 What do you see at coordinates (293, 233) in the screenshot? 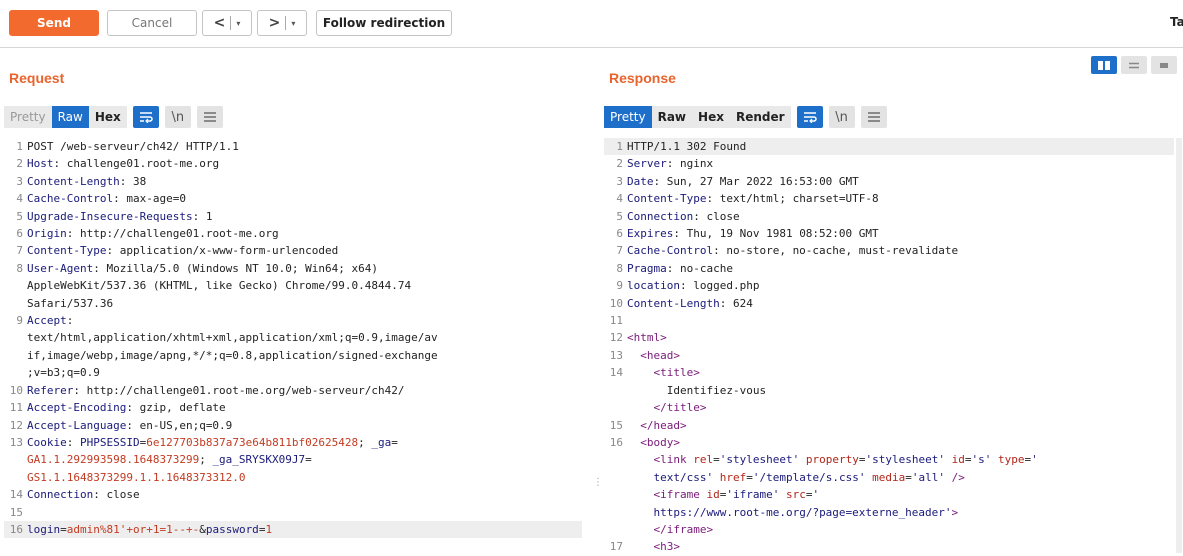
I see `code-line: 6 Origin: http://challenge01.root-me.org` at bounding box center [293, 233].